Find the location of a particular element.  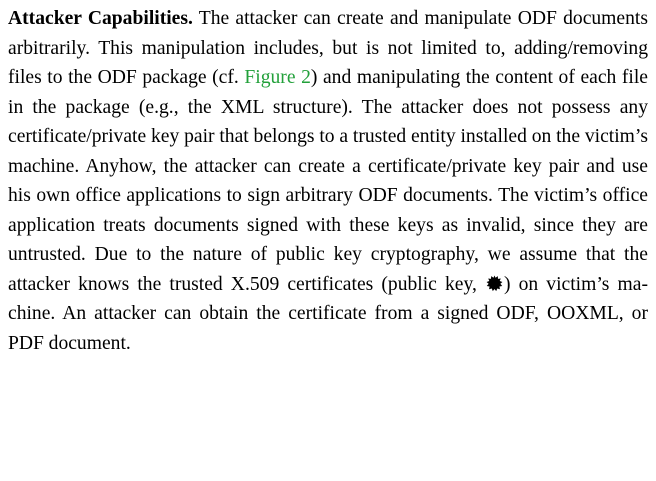

public-key-icon is located at coordinates (494, 283).